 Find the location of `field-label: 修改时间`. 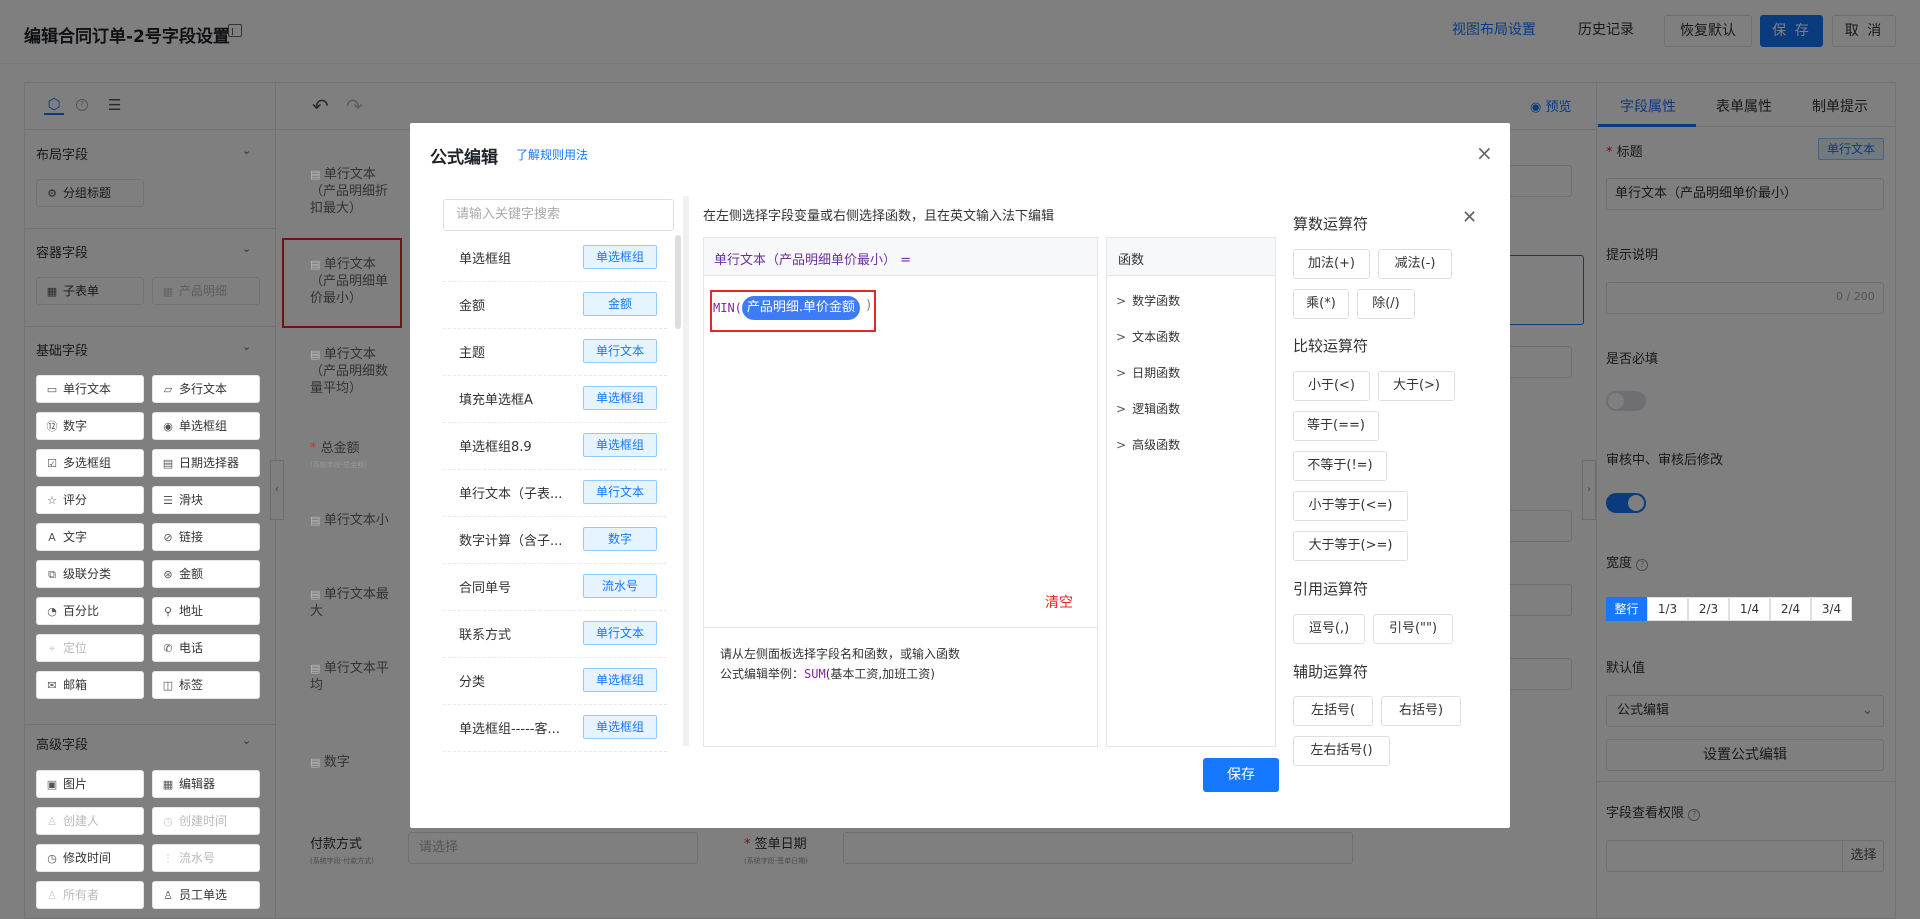

field-label: 修改时间 is located at coordinates (87, 858).